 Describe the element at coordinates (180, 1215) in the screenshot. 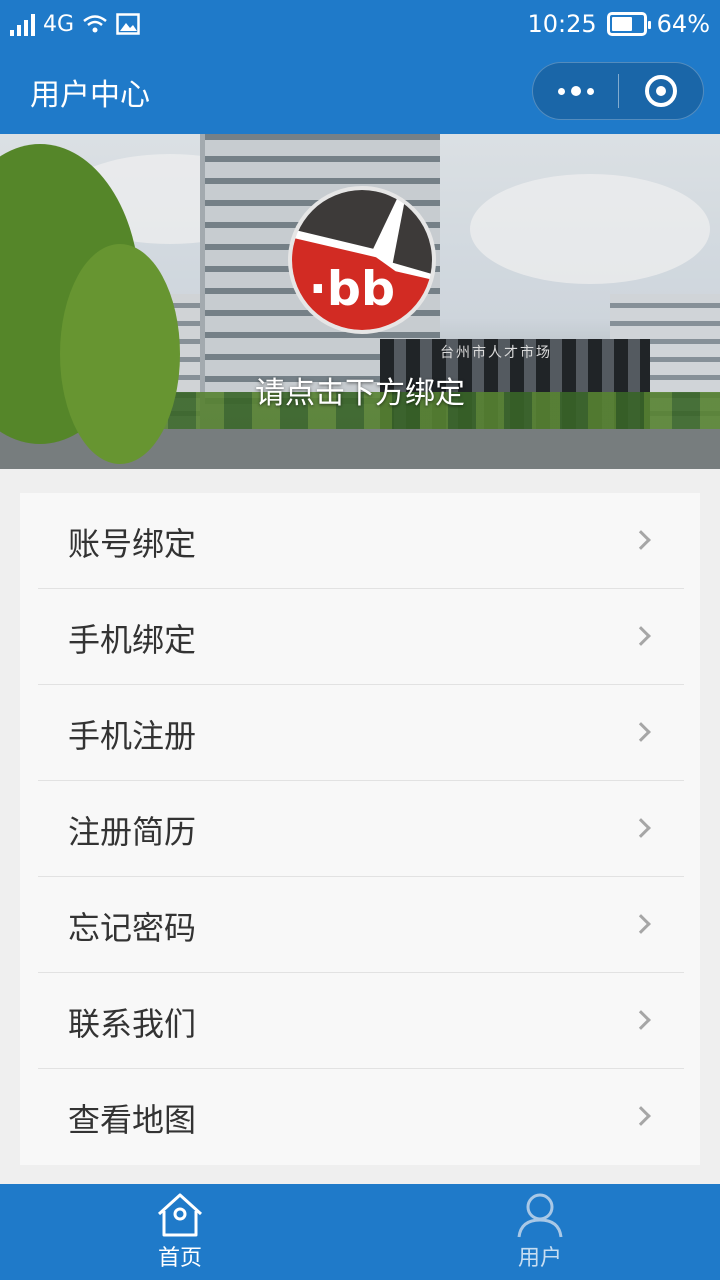

I see `home-icon` at that location.